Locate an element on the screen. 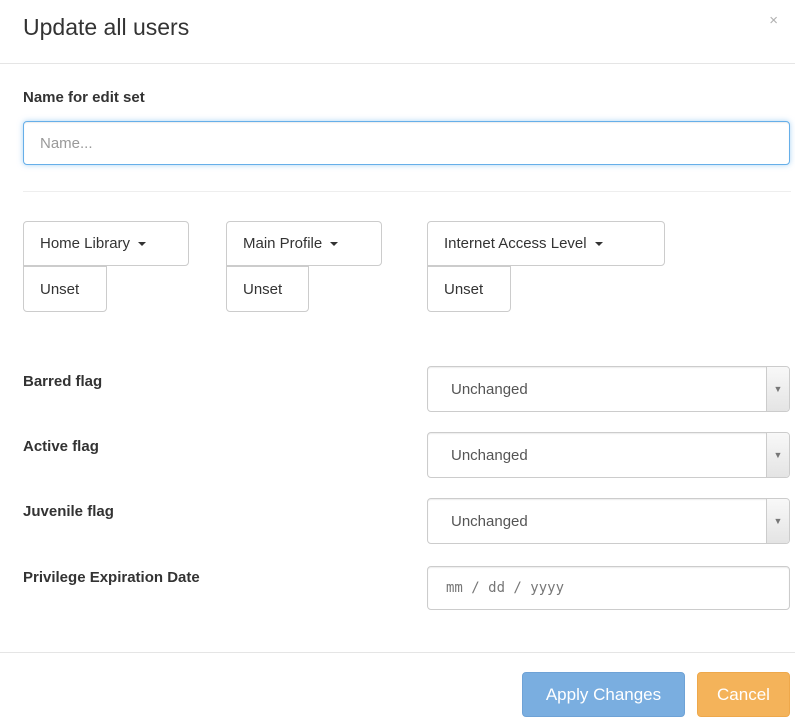  active-flag-label: Active flag is located at coordinates (61, 446).